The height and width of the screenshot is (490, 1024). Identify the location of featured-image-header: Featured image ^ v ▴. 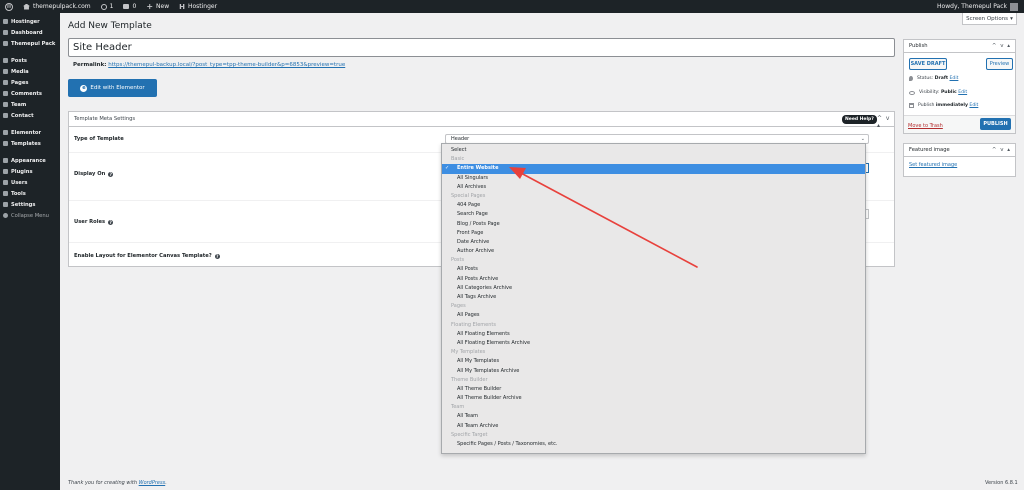
(959, 150).